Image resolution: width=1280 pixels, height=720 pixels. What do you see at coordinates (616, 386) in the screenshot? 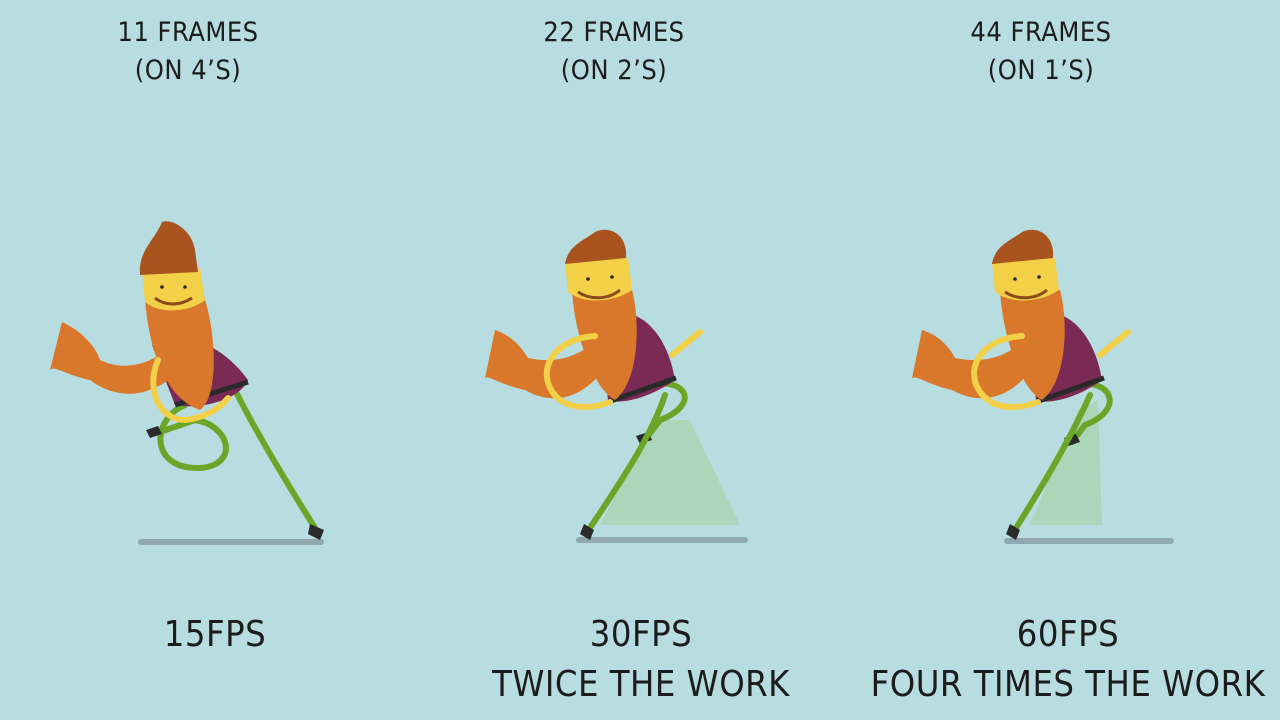
I see `character-30fps` at bounding box center [616, 386].